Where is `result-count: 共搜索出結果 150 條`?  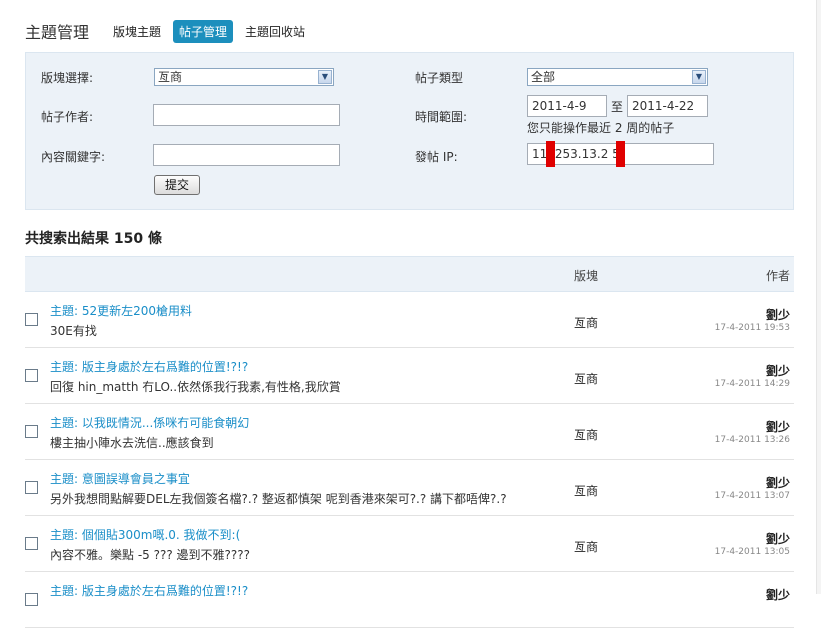
result-count: 共搜索出結果 150 條 is located at coordinates (93, 239).